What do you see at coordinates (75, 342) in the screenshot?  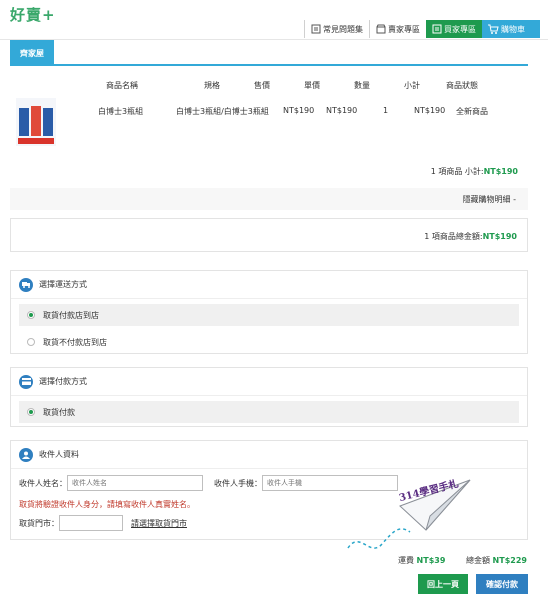 I see `shipping-option-label: 取貨不付款店到店` at bounding box center [75, 342].